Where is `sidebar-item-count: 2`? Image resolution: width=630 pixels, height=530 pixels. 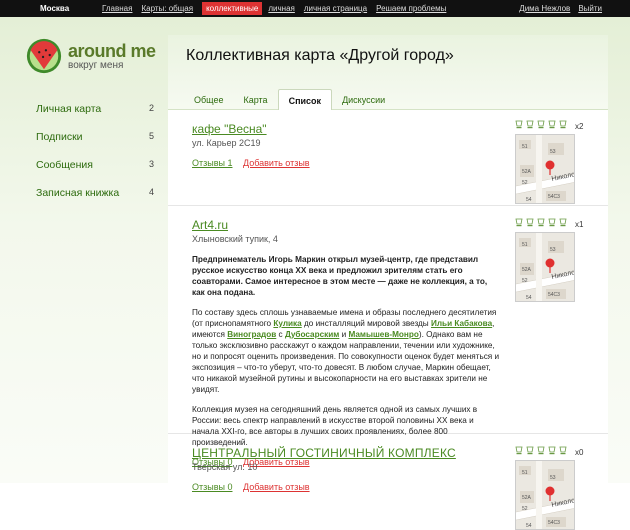 sidebar-item-count: 2 is located at coordinates (151, 108).